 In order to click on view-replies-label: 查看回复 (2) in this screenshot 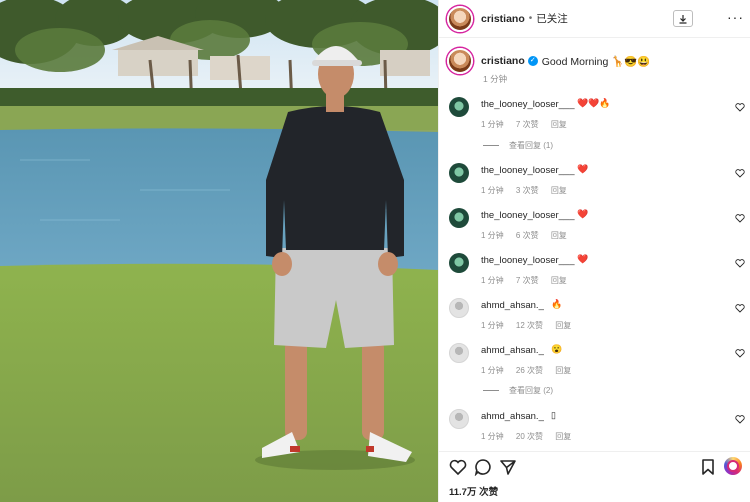, I will do `click(531, 390)`.